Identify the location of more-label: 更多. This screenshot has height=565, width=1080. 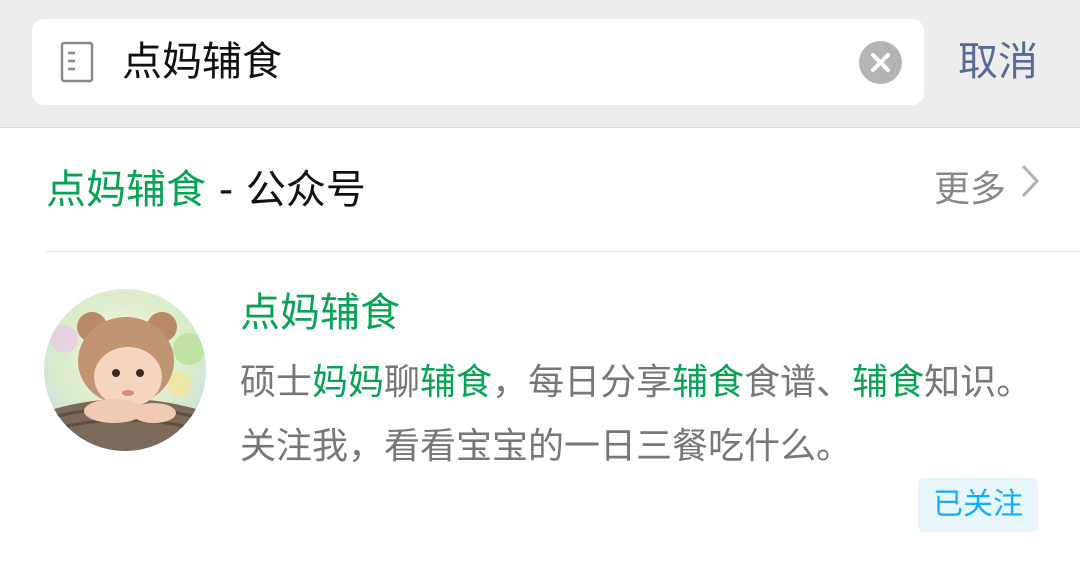
(969, 189).